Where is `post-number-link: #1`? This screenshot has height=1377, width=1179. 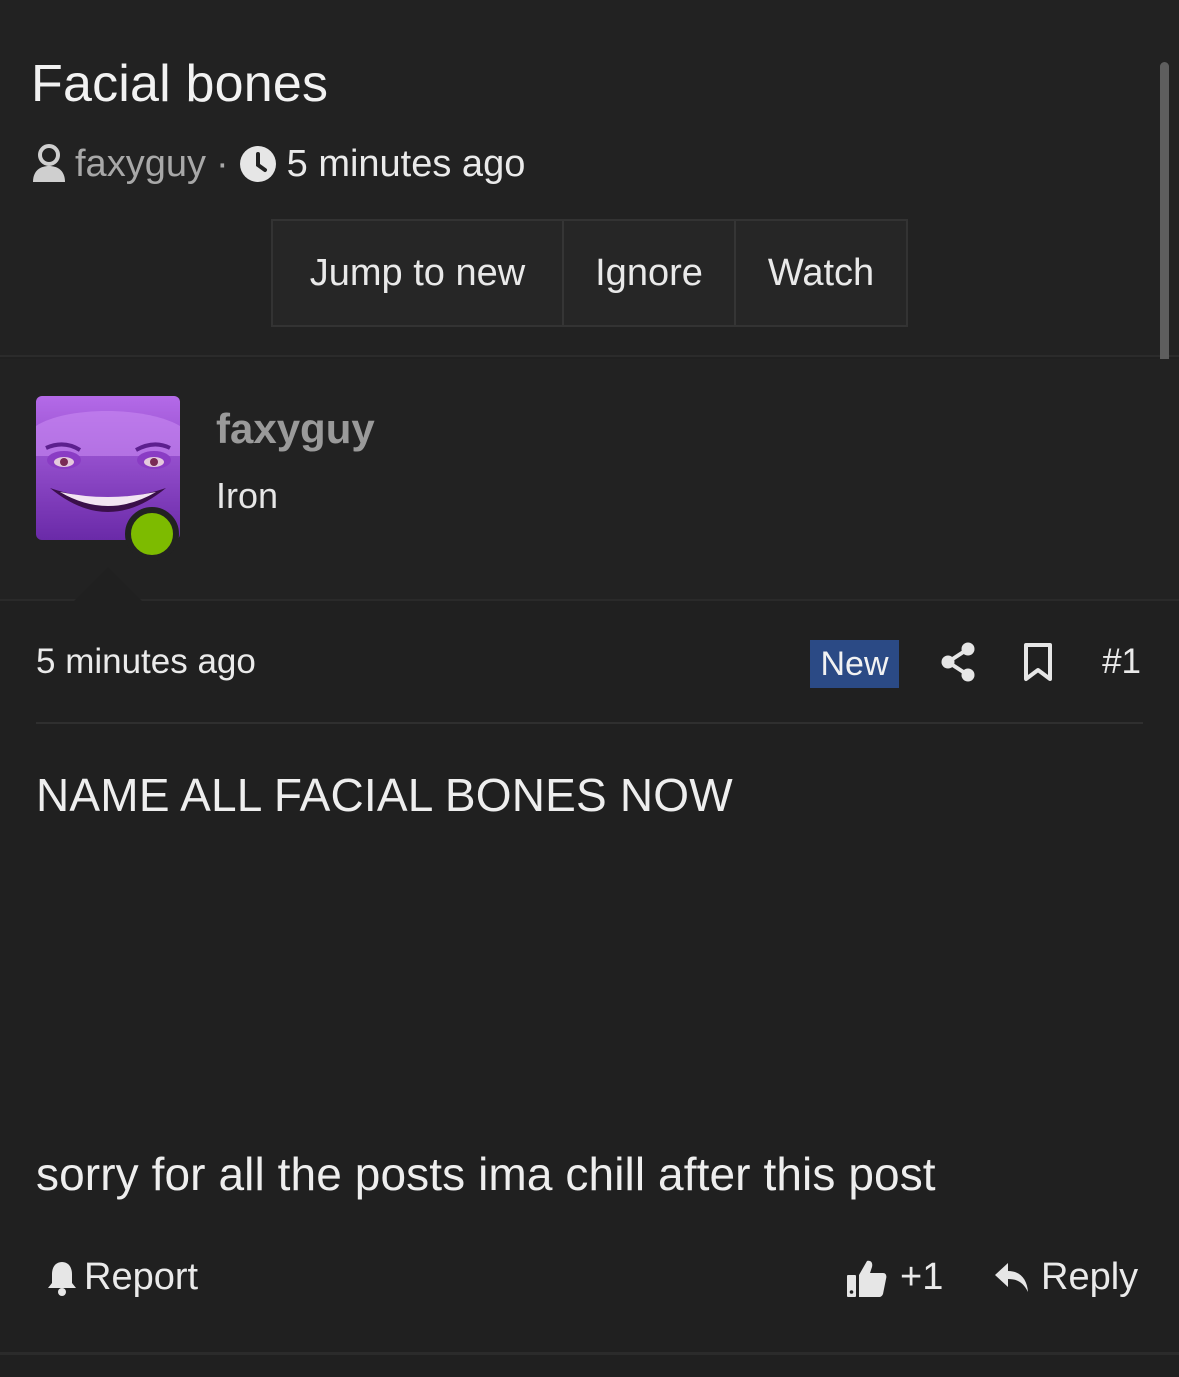
post-number-link: #1 is located at coordinates (1121, 662).